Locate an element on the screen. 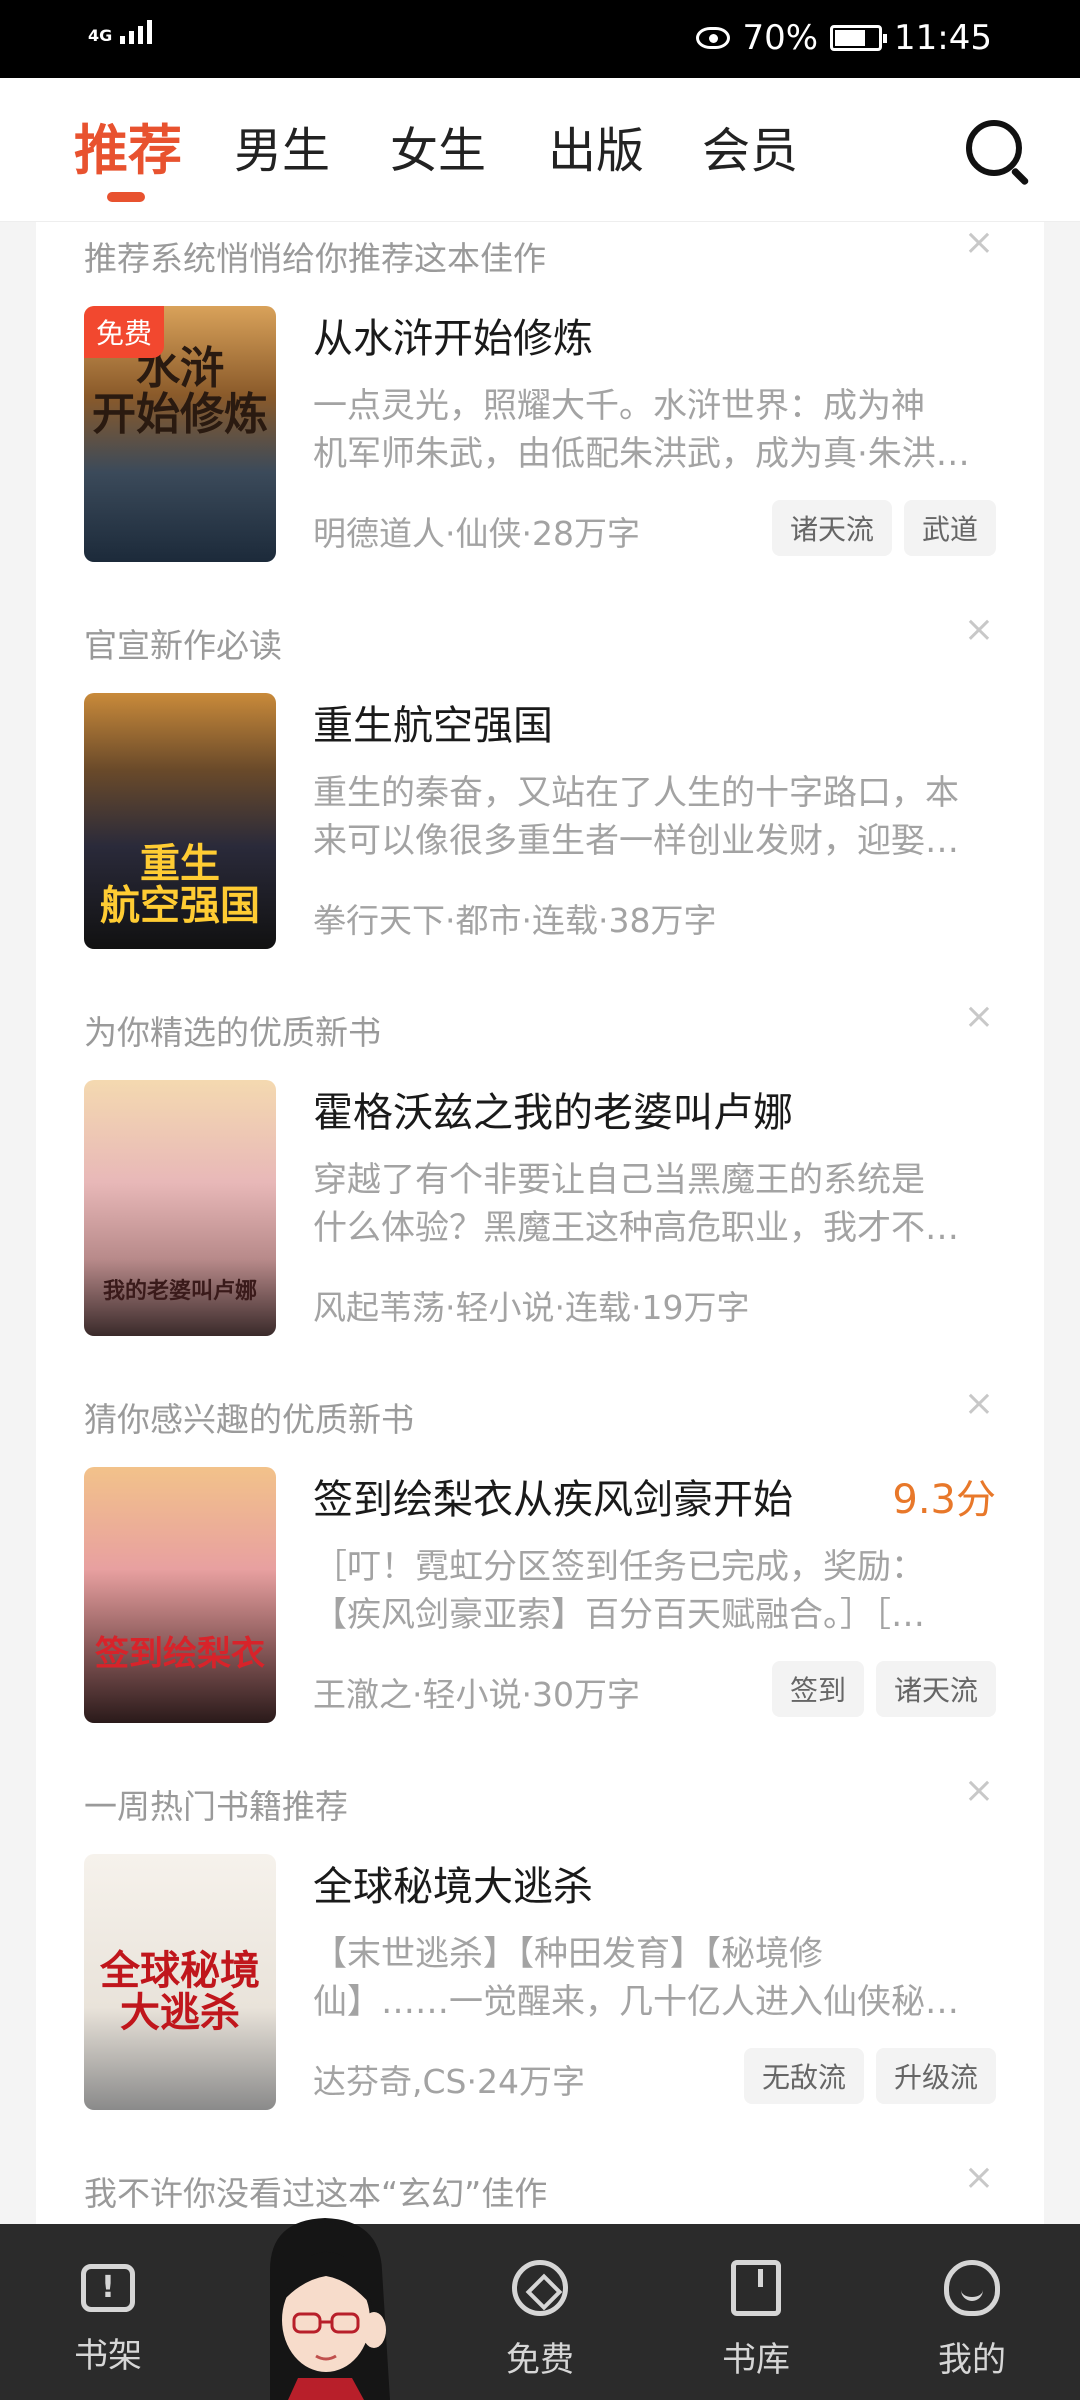 The image size is (1080, 2400). profile-icon is located at coordinates (972, 2288).